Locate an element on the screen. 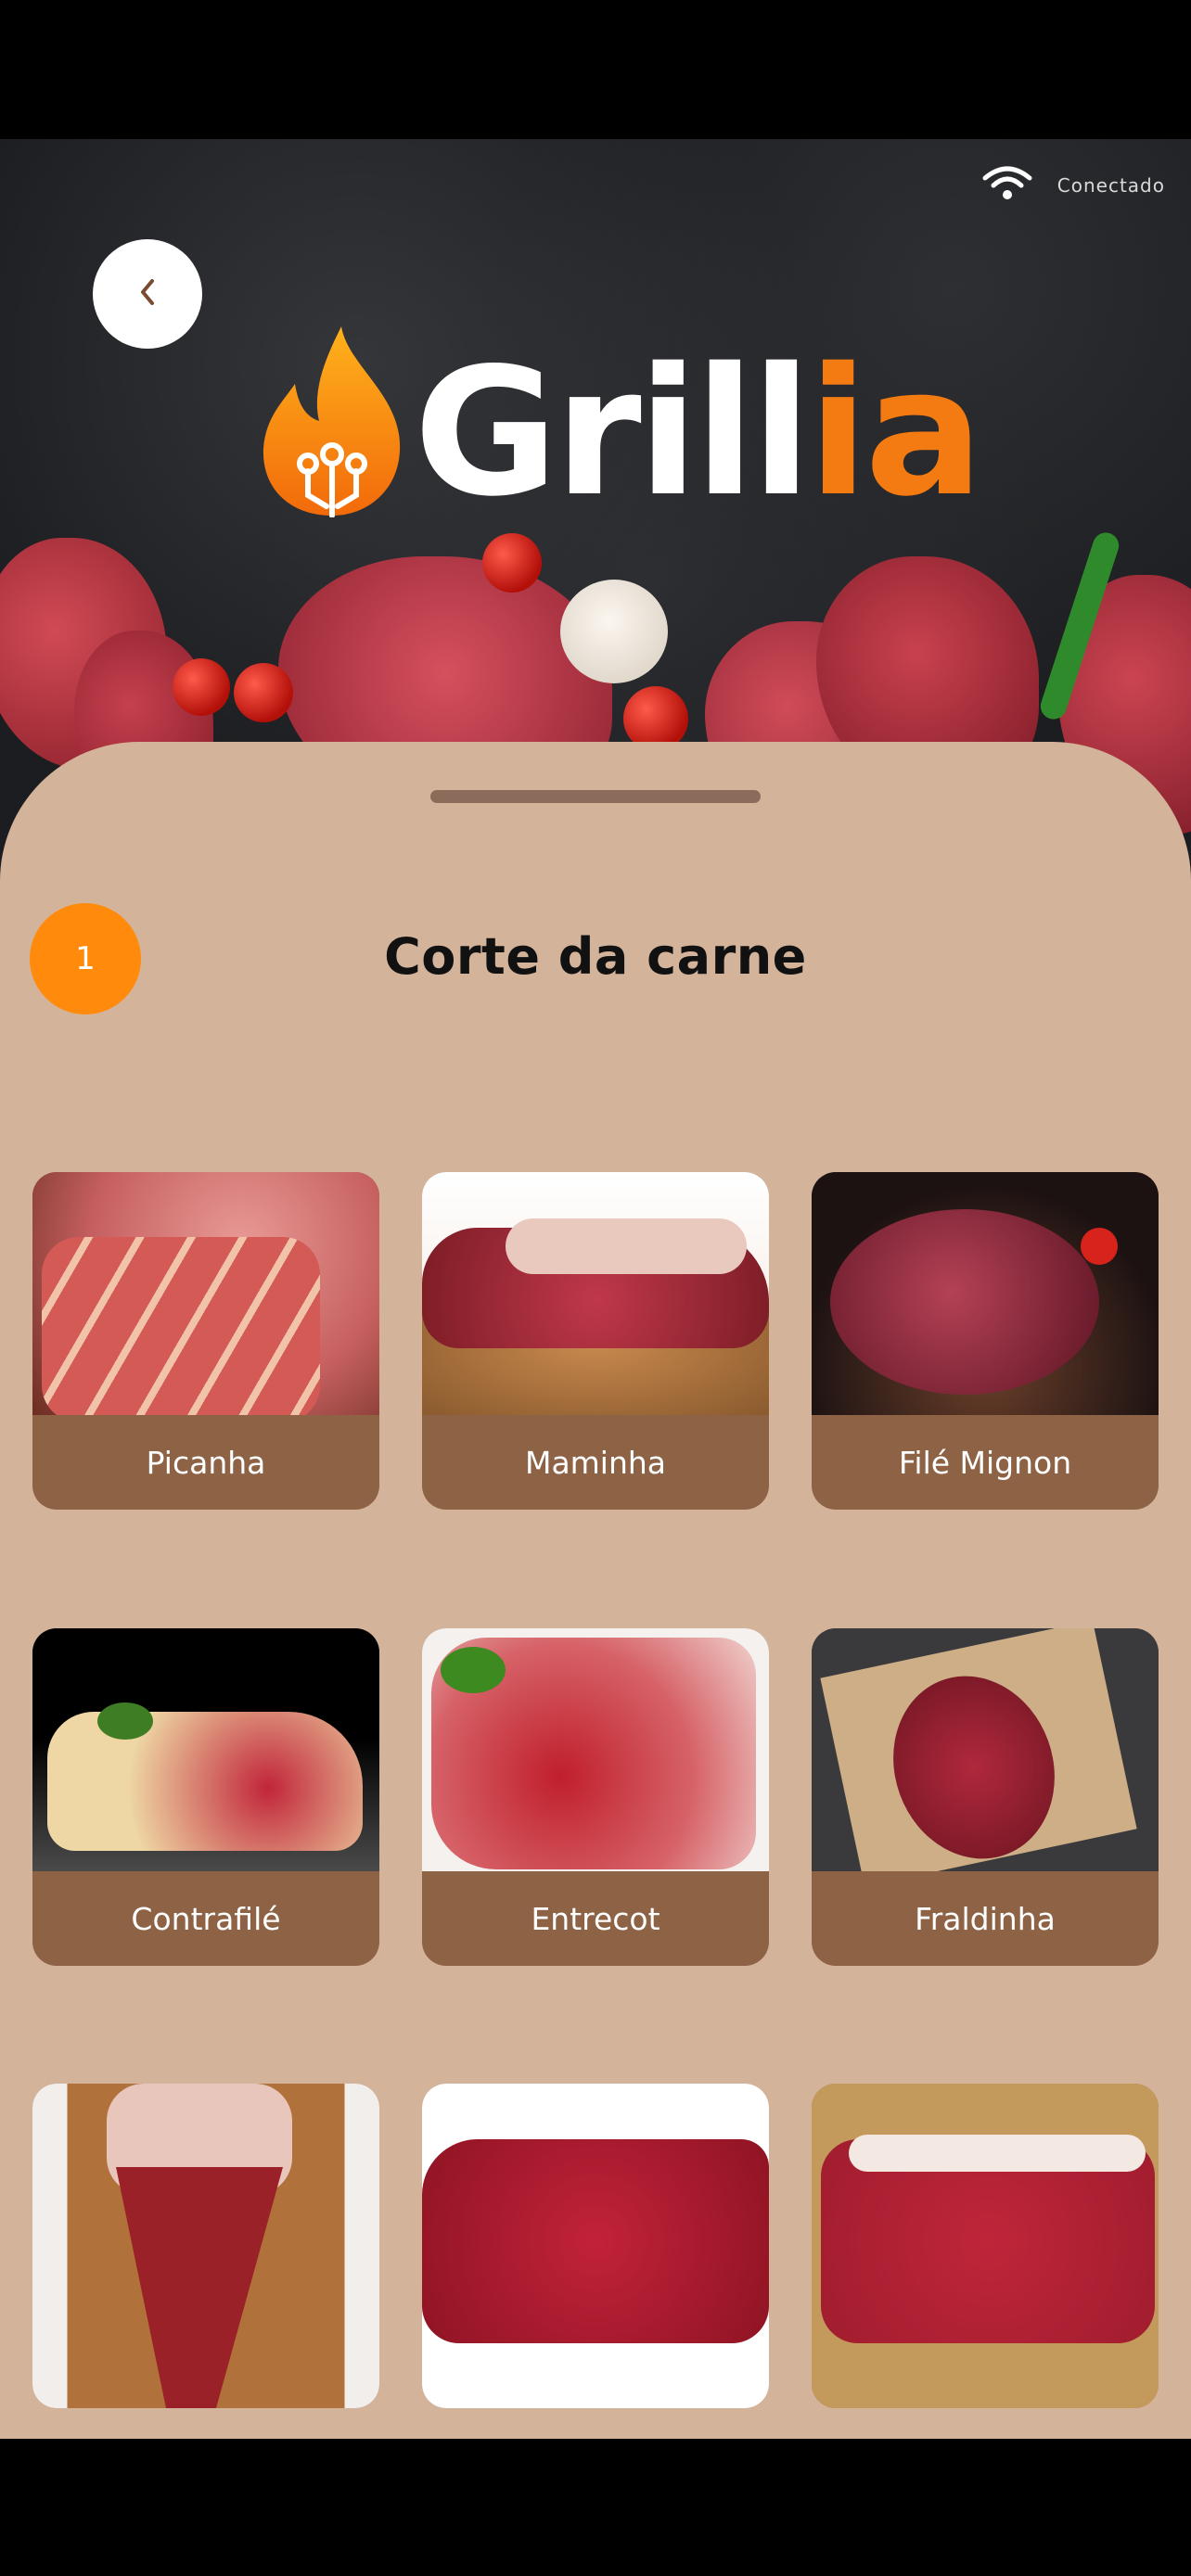 This screenshot has height=2576, width=1191. file-mignon-photo is located at coordinates (985, 1293).